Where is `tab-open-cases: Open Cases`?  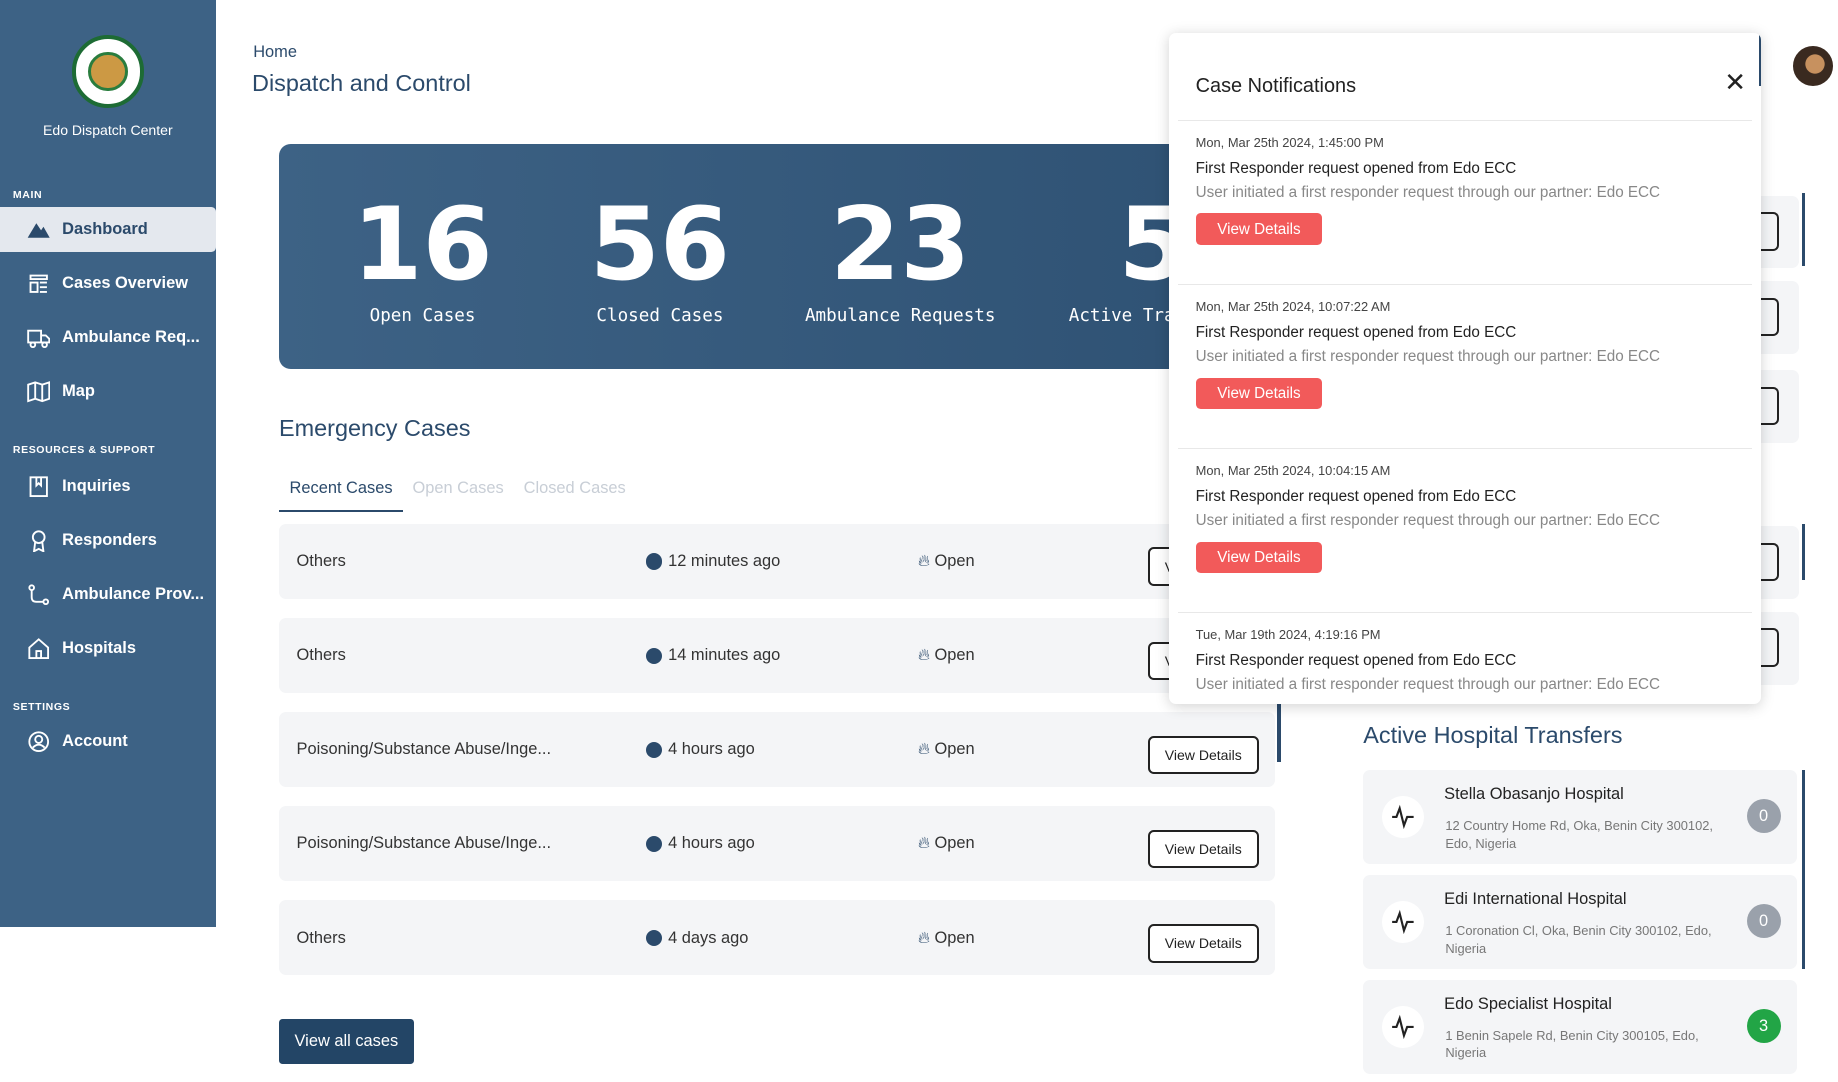
tab-open-cases: Open Cases is located at coordinates (458, 494).